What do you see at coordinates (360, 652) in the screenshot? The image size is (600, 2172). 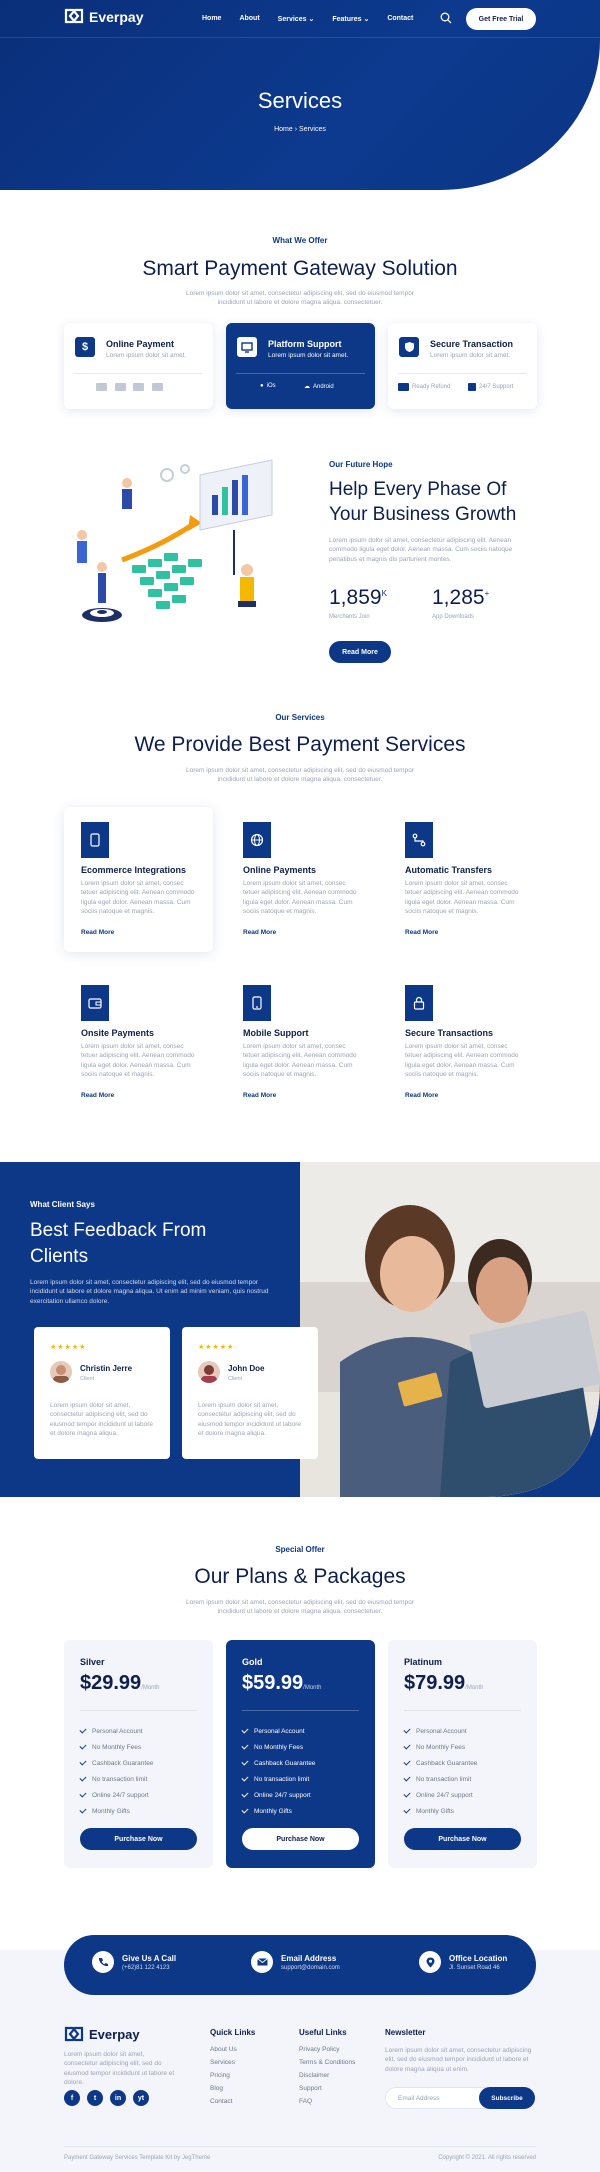 I see `read-more-button: Read More` at bounding box center [360, 652].